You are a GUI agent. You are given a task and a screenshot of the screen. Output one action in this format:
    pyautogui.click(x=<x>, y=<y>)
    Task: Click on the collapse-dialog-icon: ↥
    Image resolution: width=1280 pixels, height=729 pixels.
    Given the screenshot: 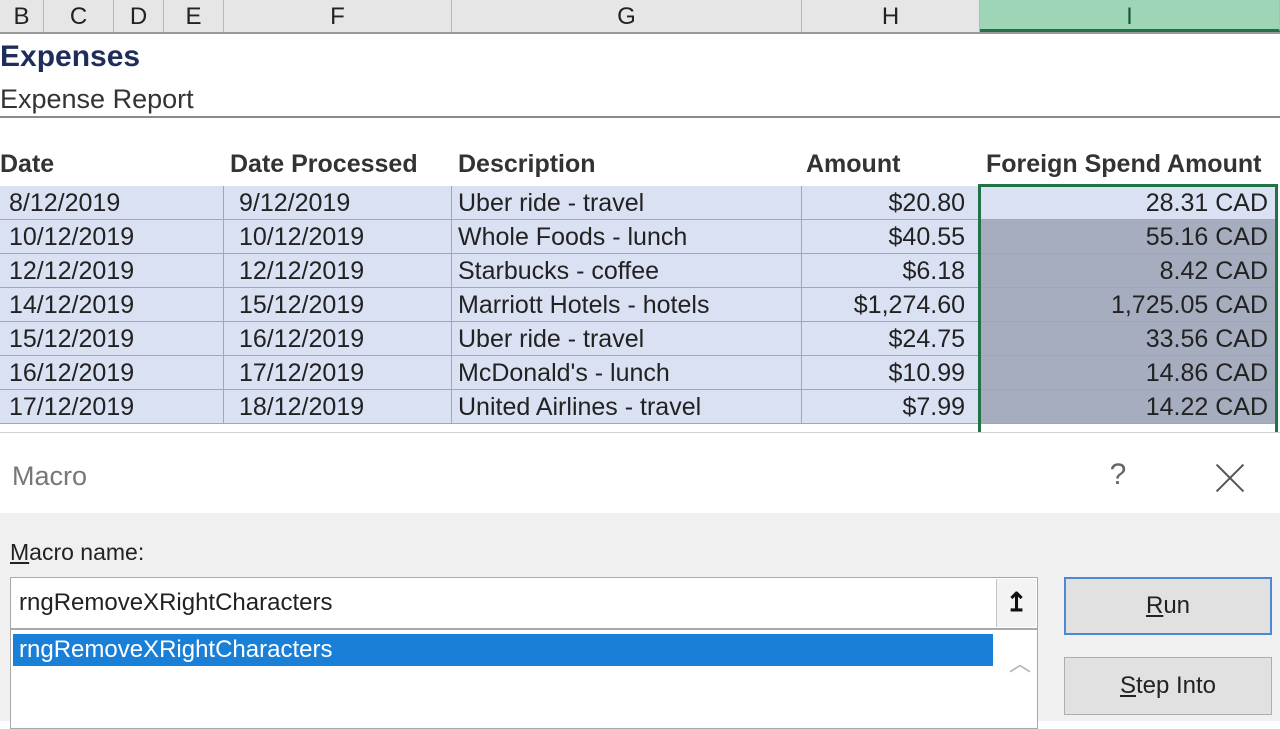 What is the action you would take?
    pyautogui.click(x=1016, y=603)
    